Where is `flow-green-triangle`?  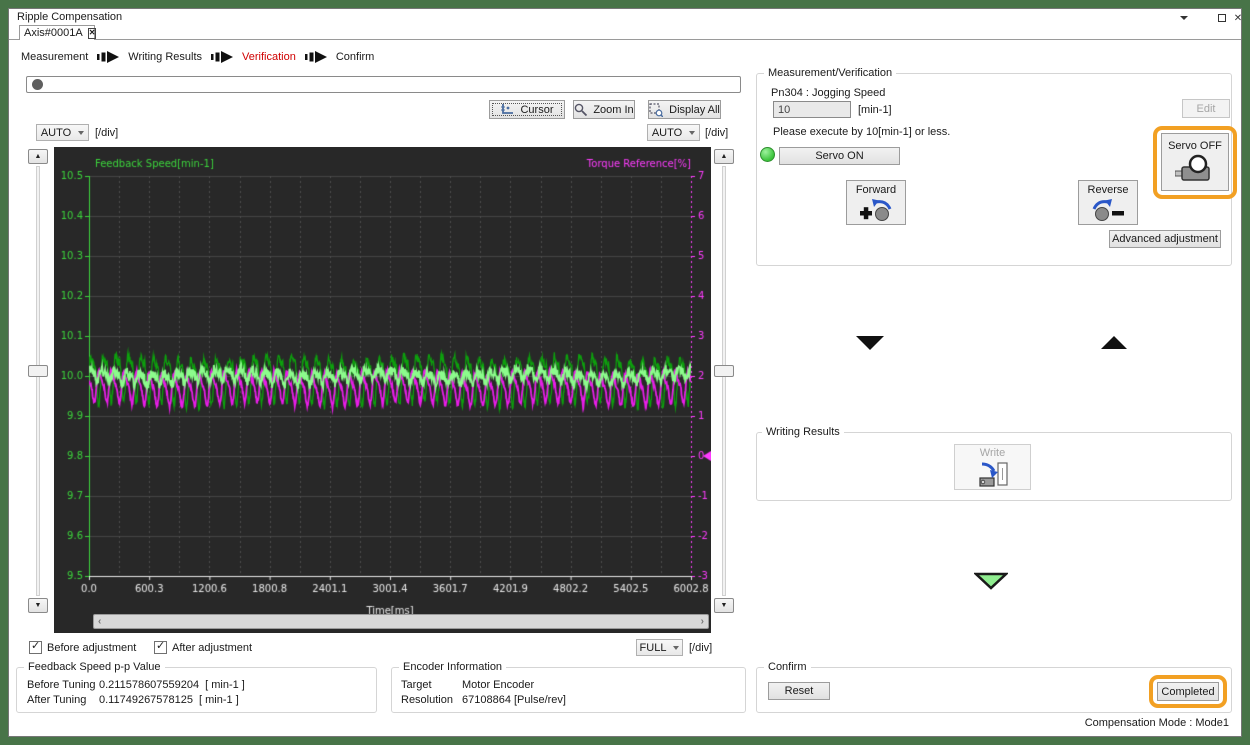 flow-green-triangle is located at coordinates (991, 581).